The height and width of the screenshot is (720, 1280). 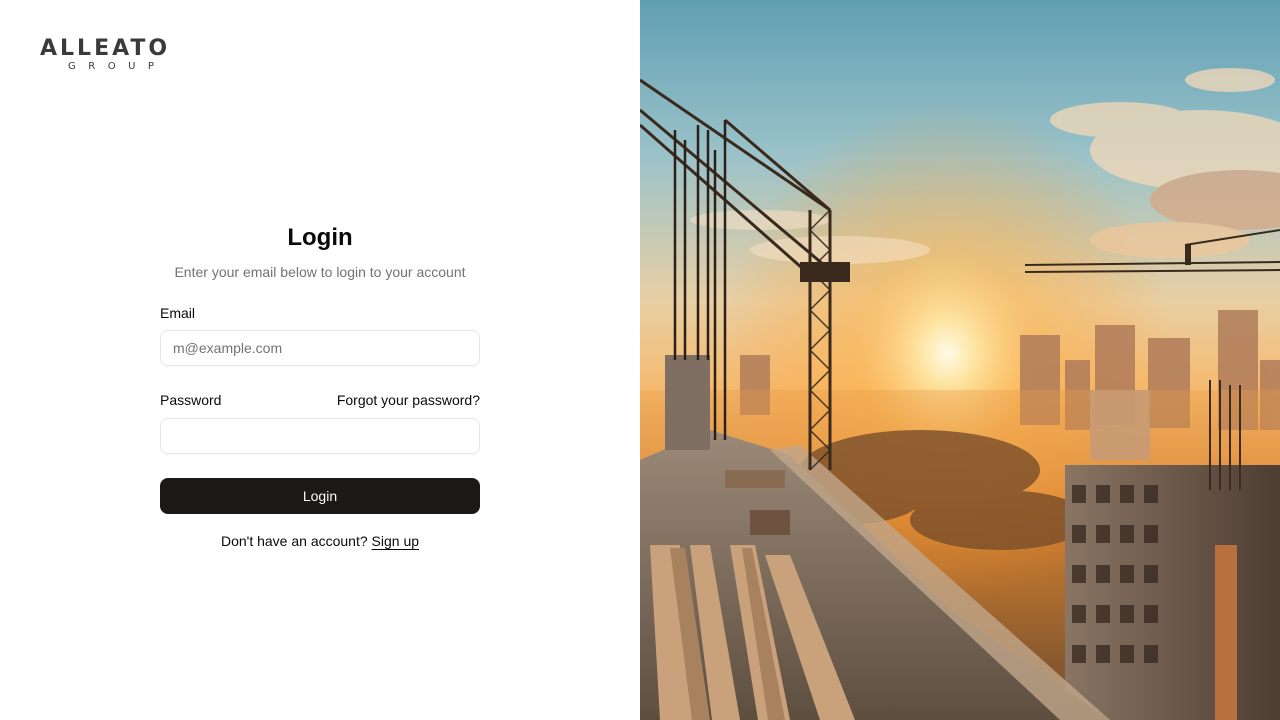 I want to click on signup-prompt: Don't have an account?, so click(x=294, y=541).